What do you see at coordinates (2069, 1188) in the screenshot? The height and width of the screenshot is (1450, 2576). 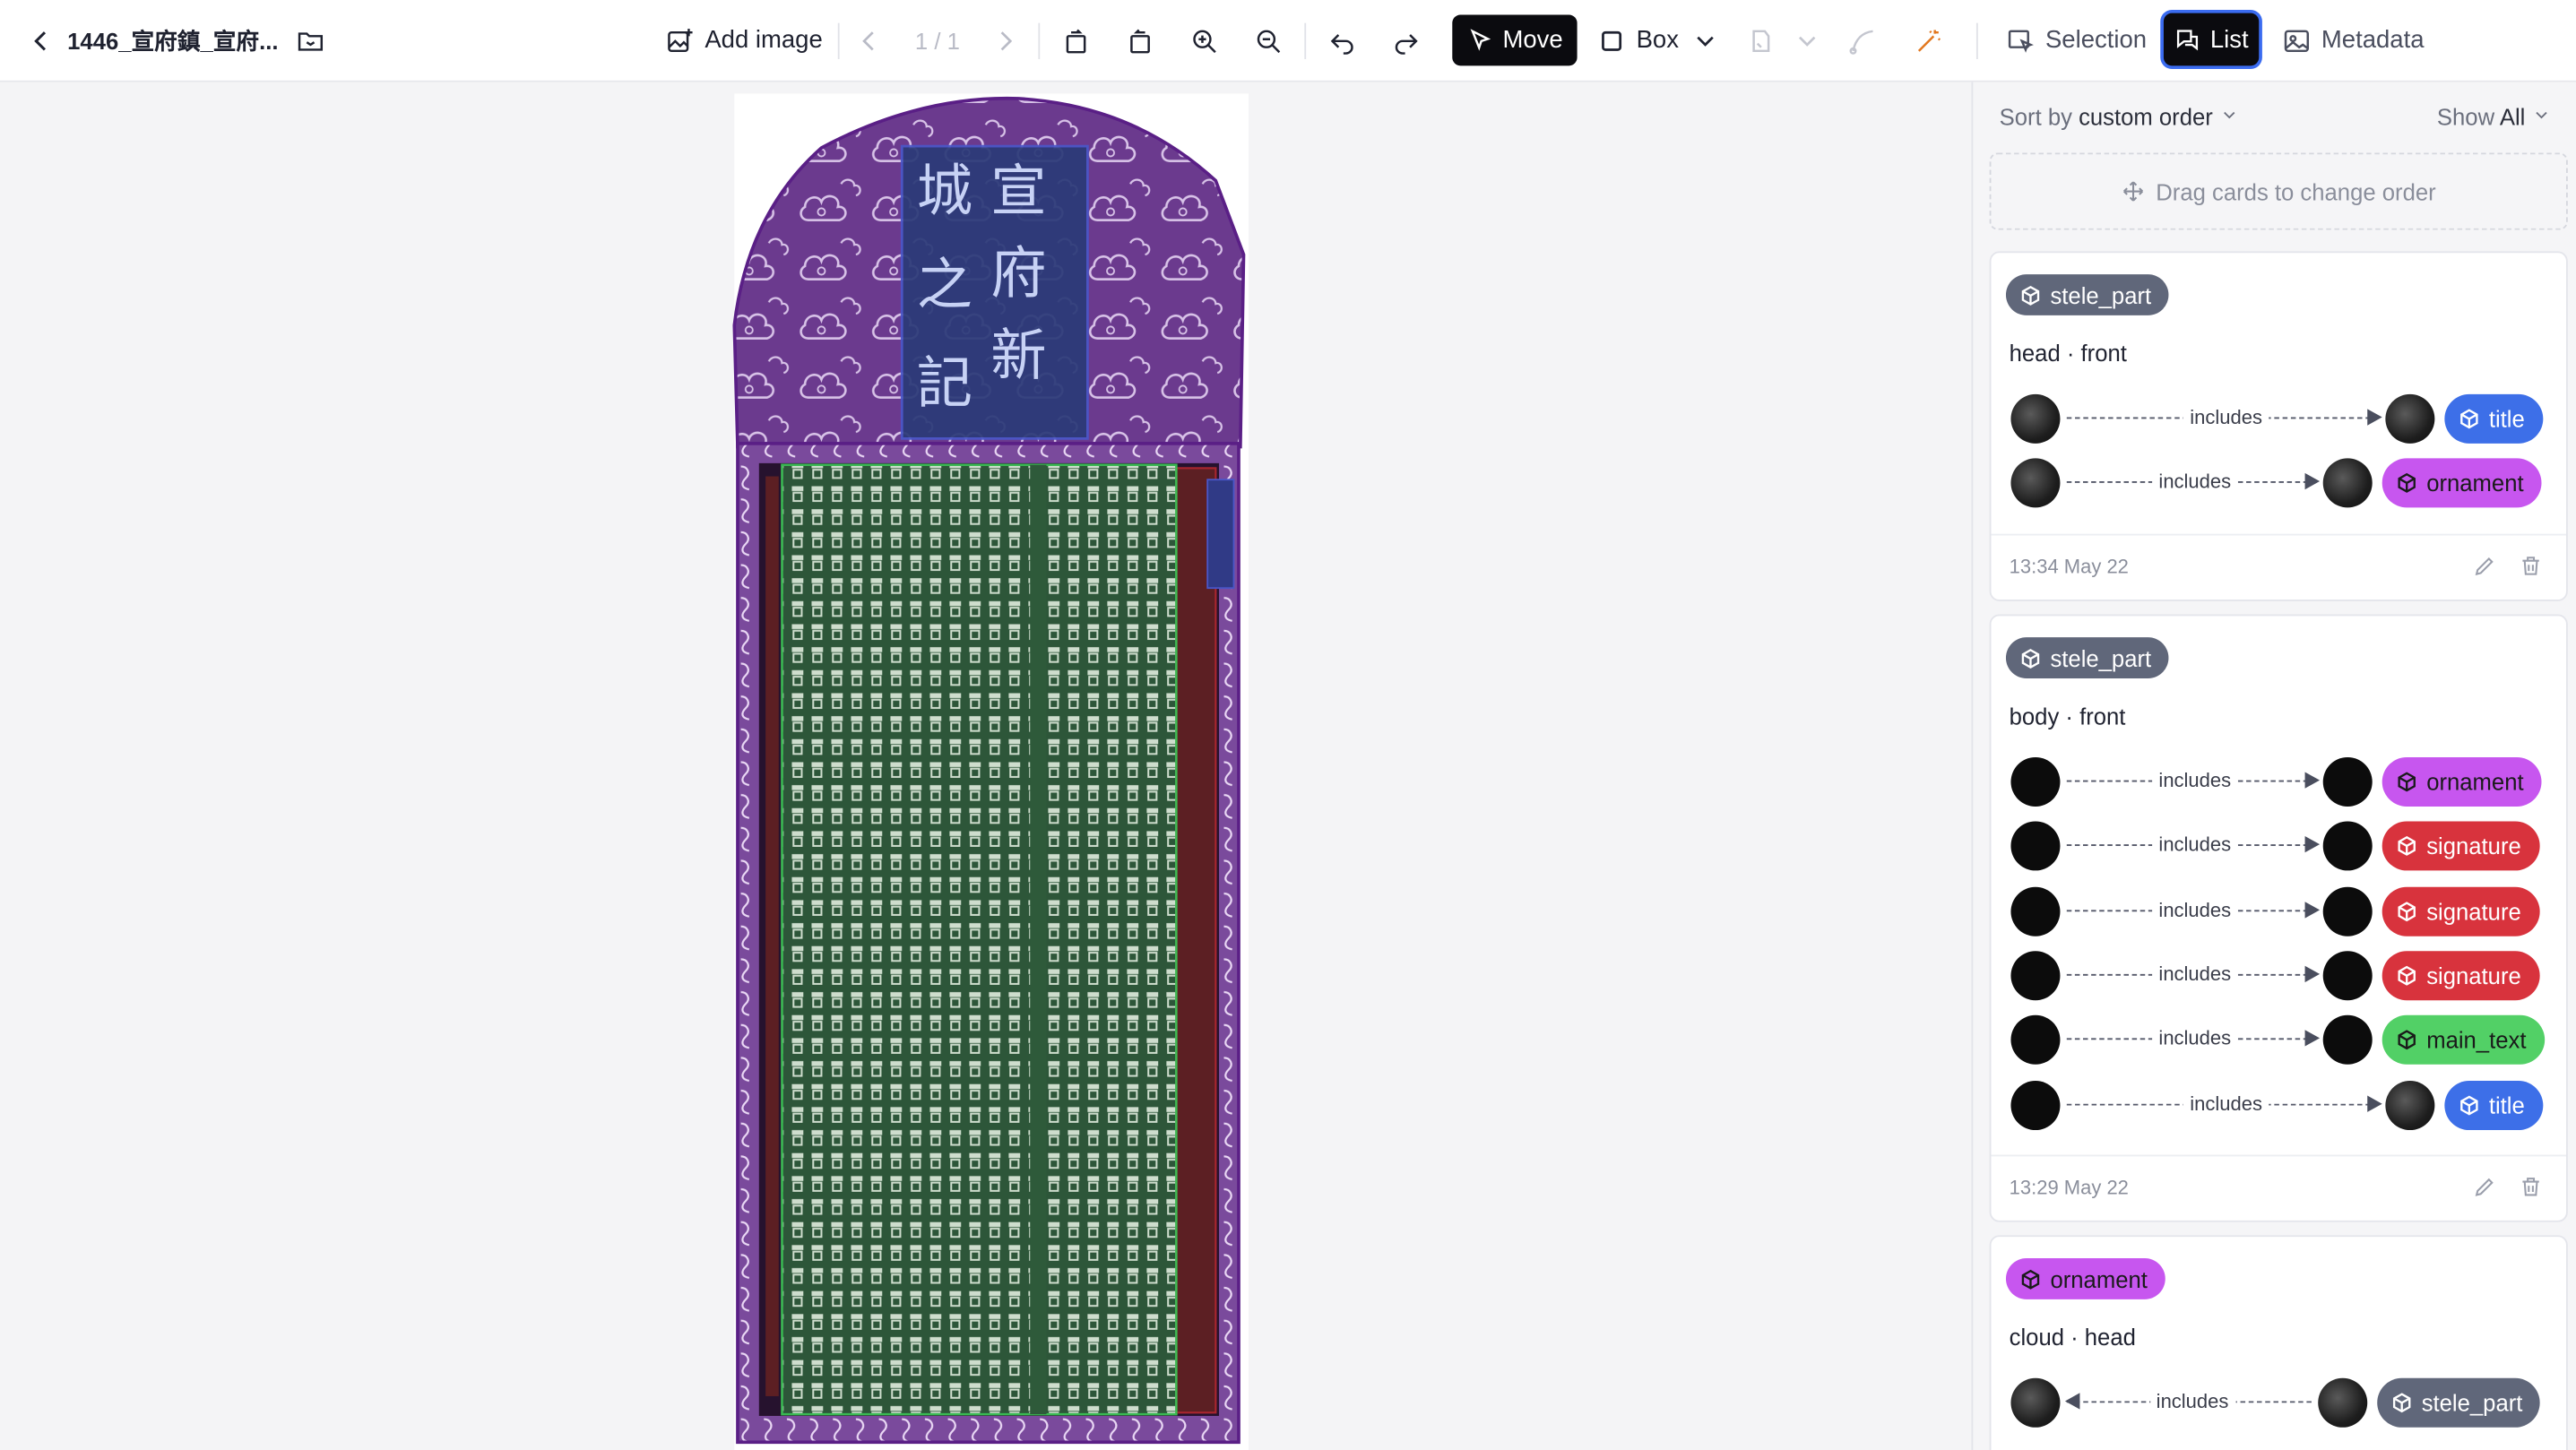 I see `card-timestamp: 13:29 May 22` at bounding box center [2069, 1188].